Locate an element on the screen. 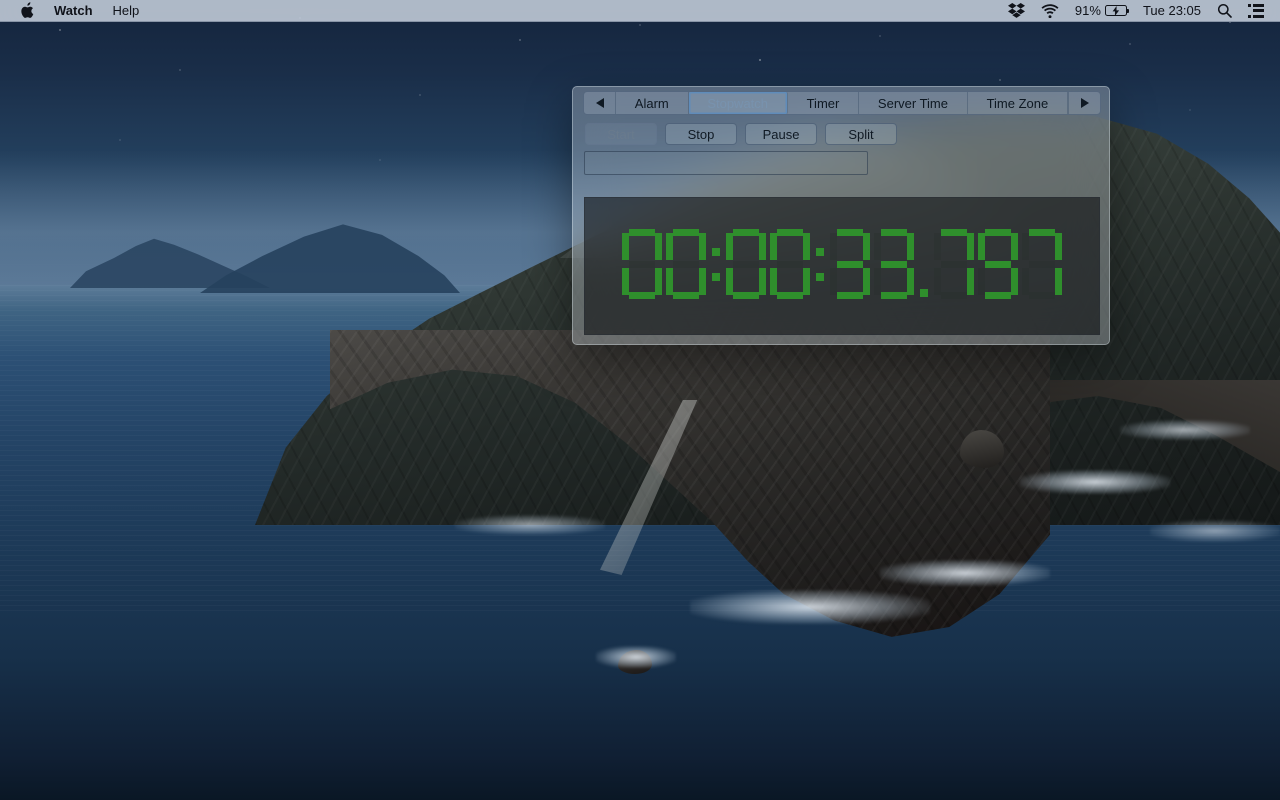  menu-item-help: Help is located at coordinates (126, 11).